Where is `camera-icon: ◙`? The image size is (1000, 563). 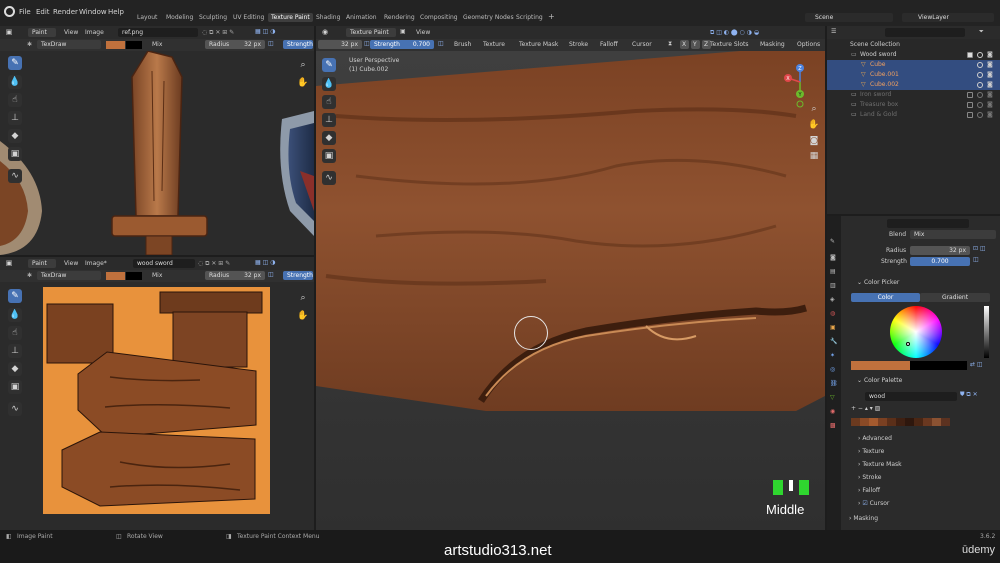 camera-icon: ◙ is located at coordinates (814, 141).